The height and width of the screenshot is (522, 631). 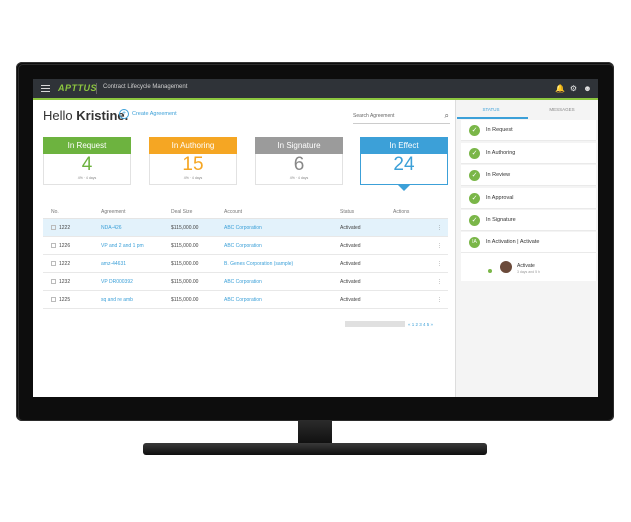 What do you see at coordinates (197, 212) in the screenshot?
I see `col-header-deal-size: Deal Size` at bounding box center [197, 212].